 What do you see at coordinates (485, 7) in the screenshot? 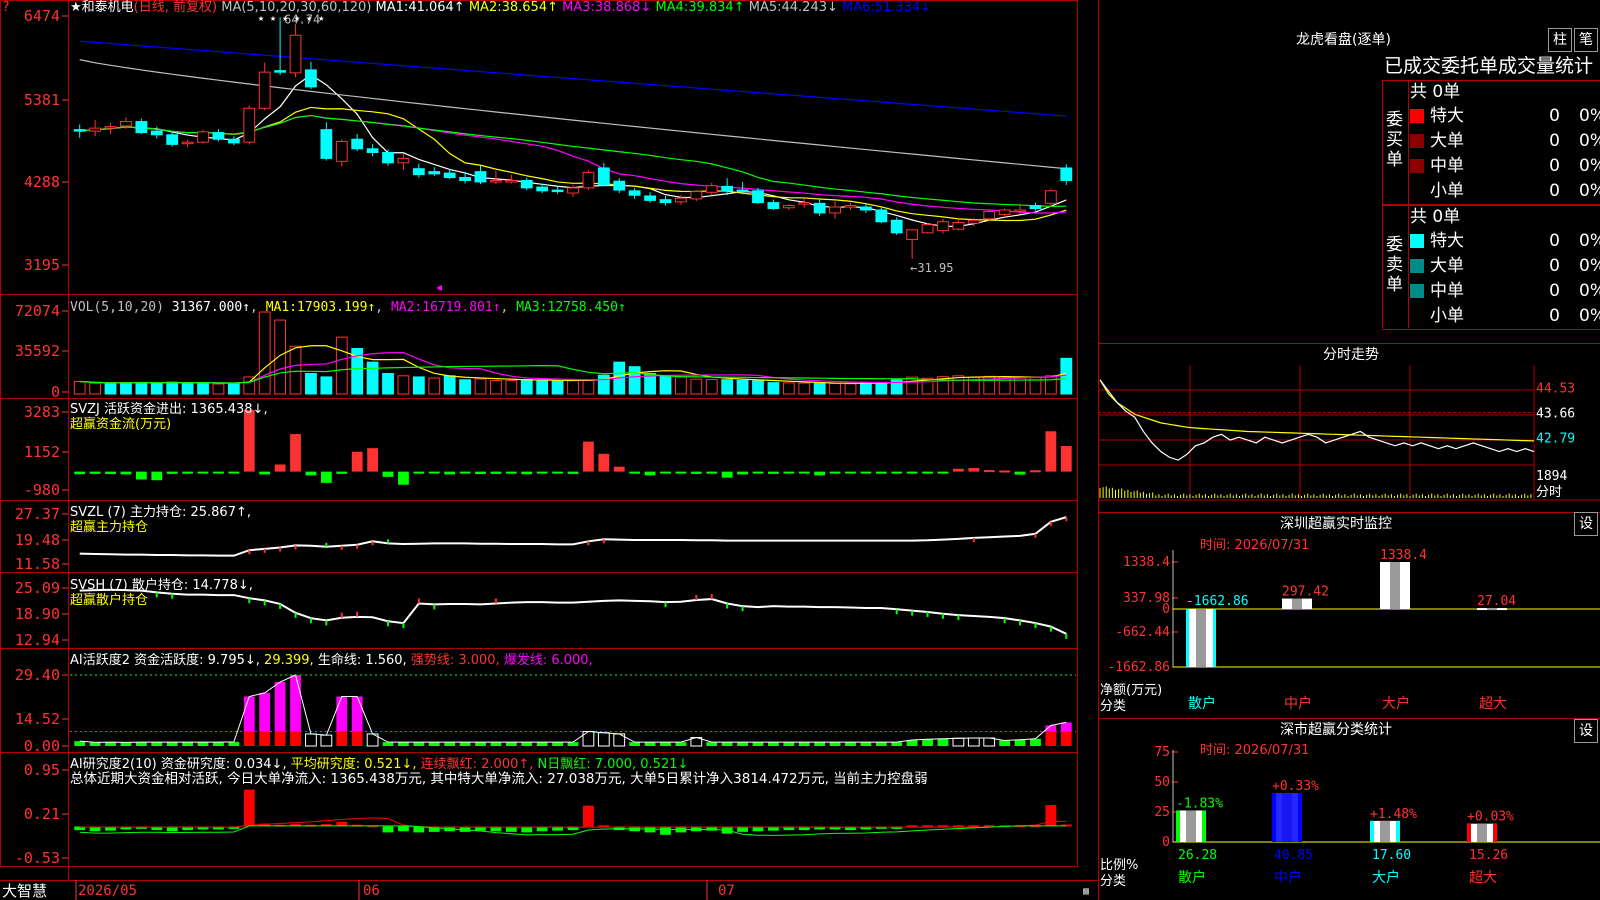
I see `ma2-label: MA2:` at bounding box center [485, 7].